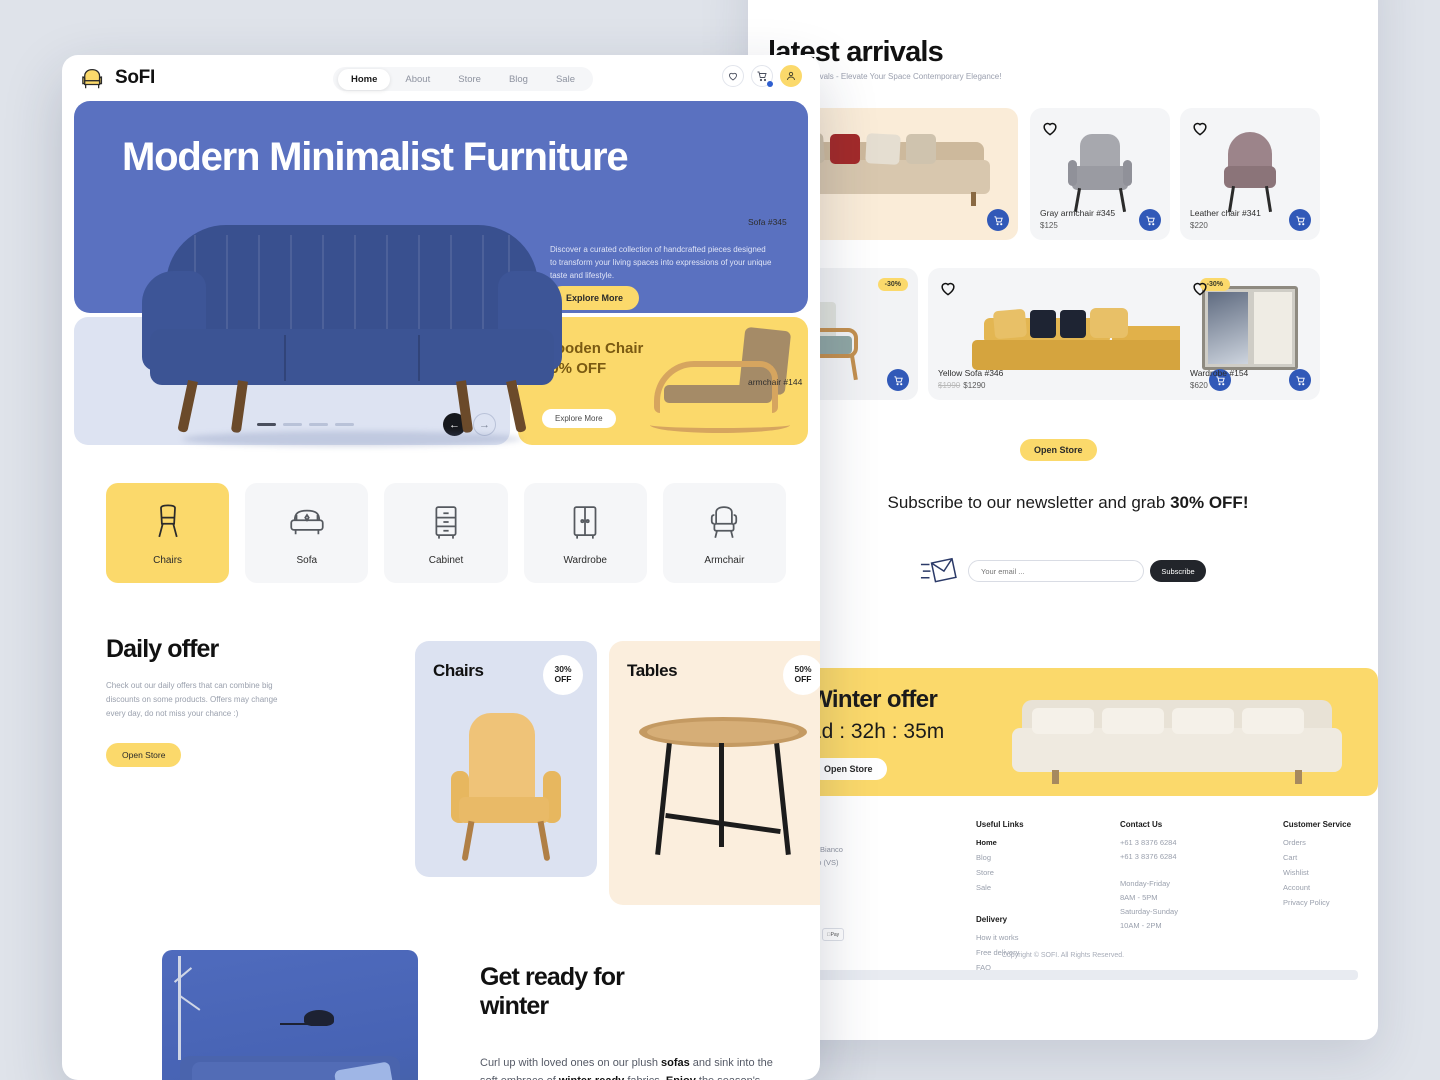 This screenshot has height=1080, width=1440. I want to click on contact-line: 8AM - 5PM, so click(1139, 897).